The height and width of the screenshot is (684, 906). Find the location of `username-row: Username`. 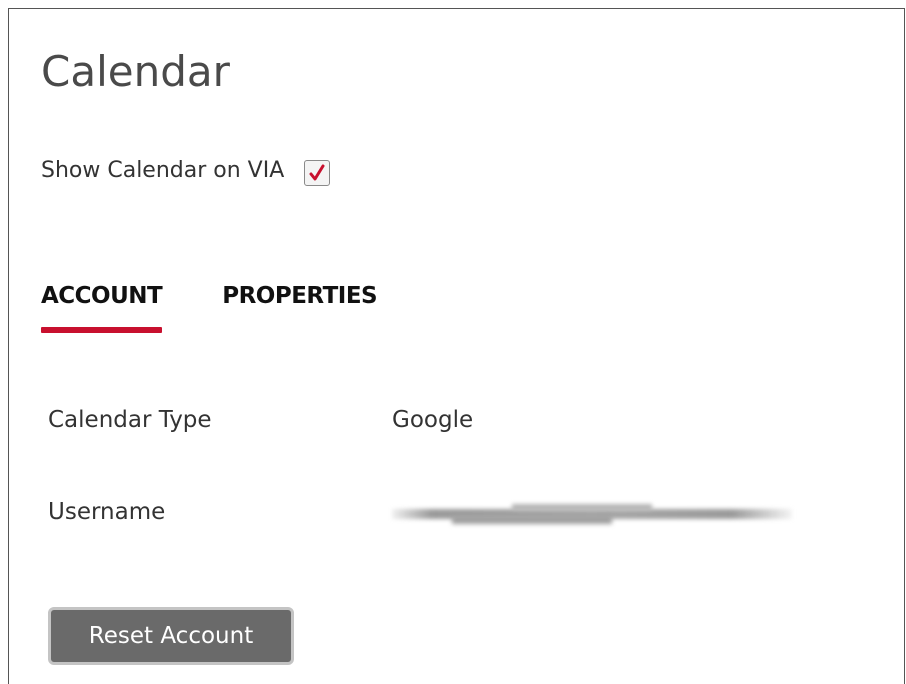

username-row: Username is located at coordinates (420, 512).